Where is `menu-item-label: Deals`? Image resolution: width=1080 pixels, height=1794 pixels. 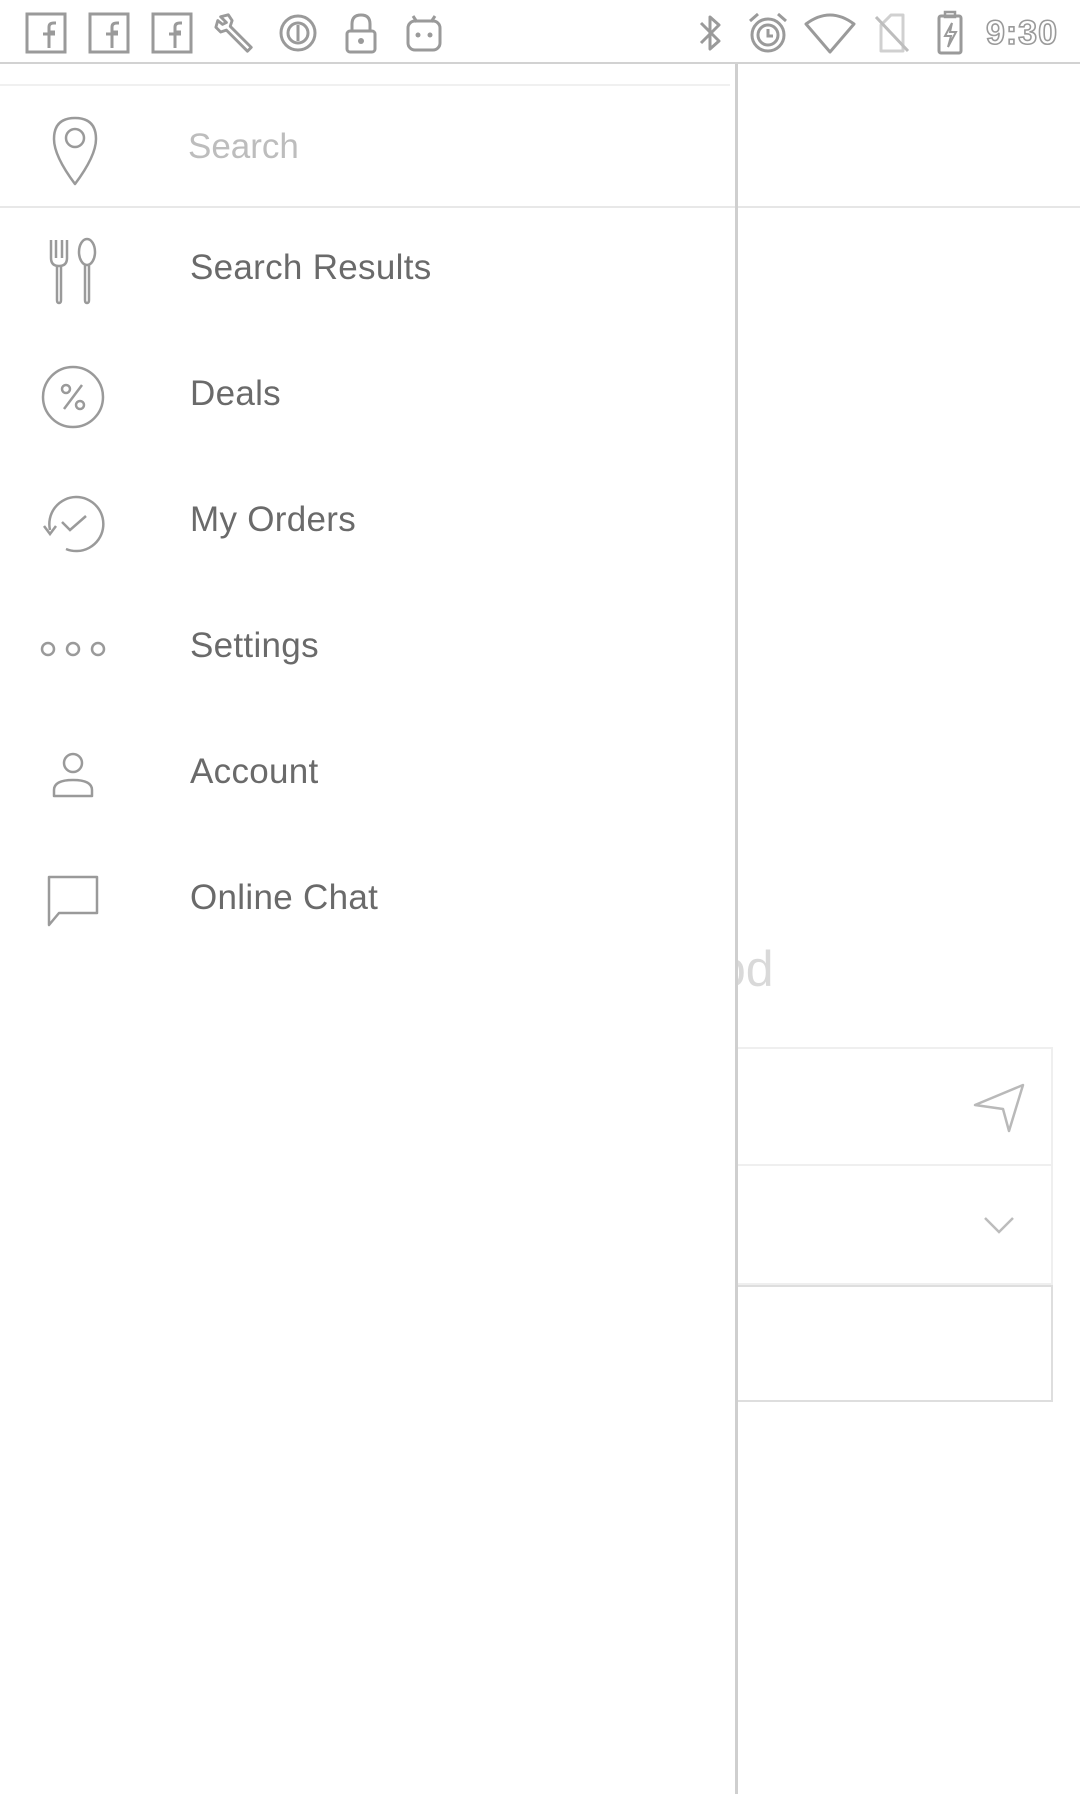
menu-item-label: Deals is located at coordinates (235, 393).